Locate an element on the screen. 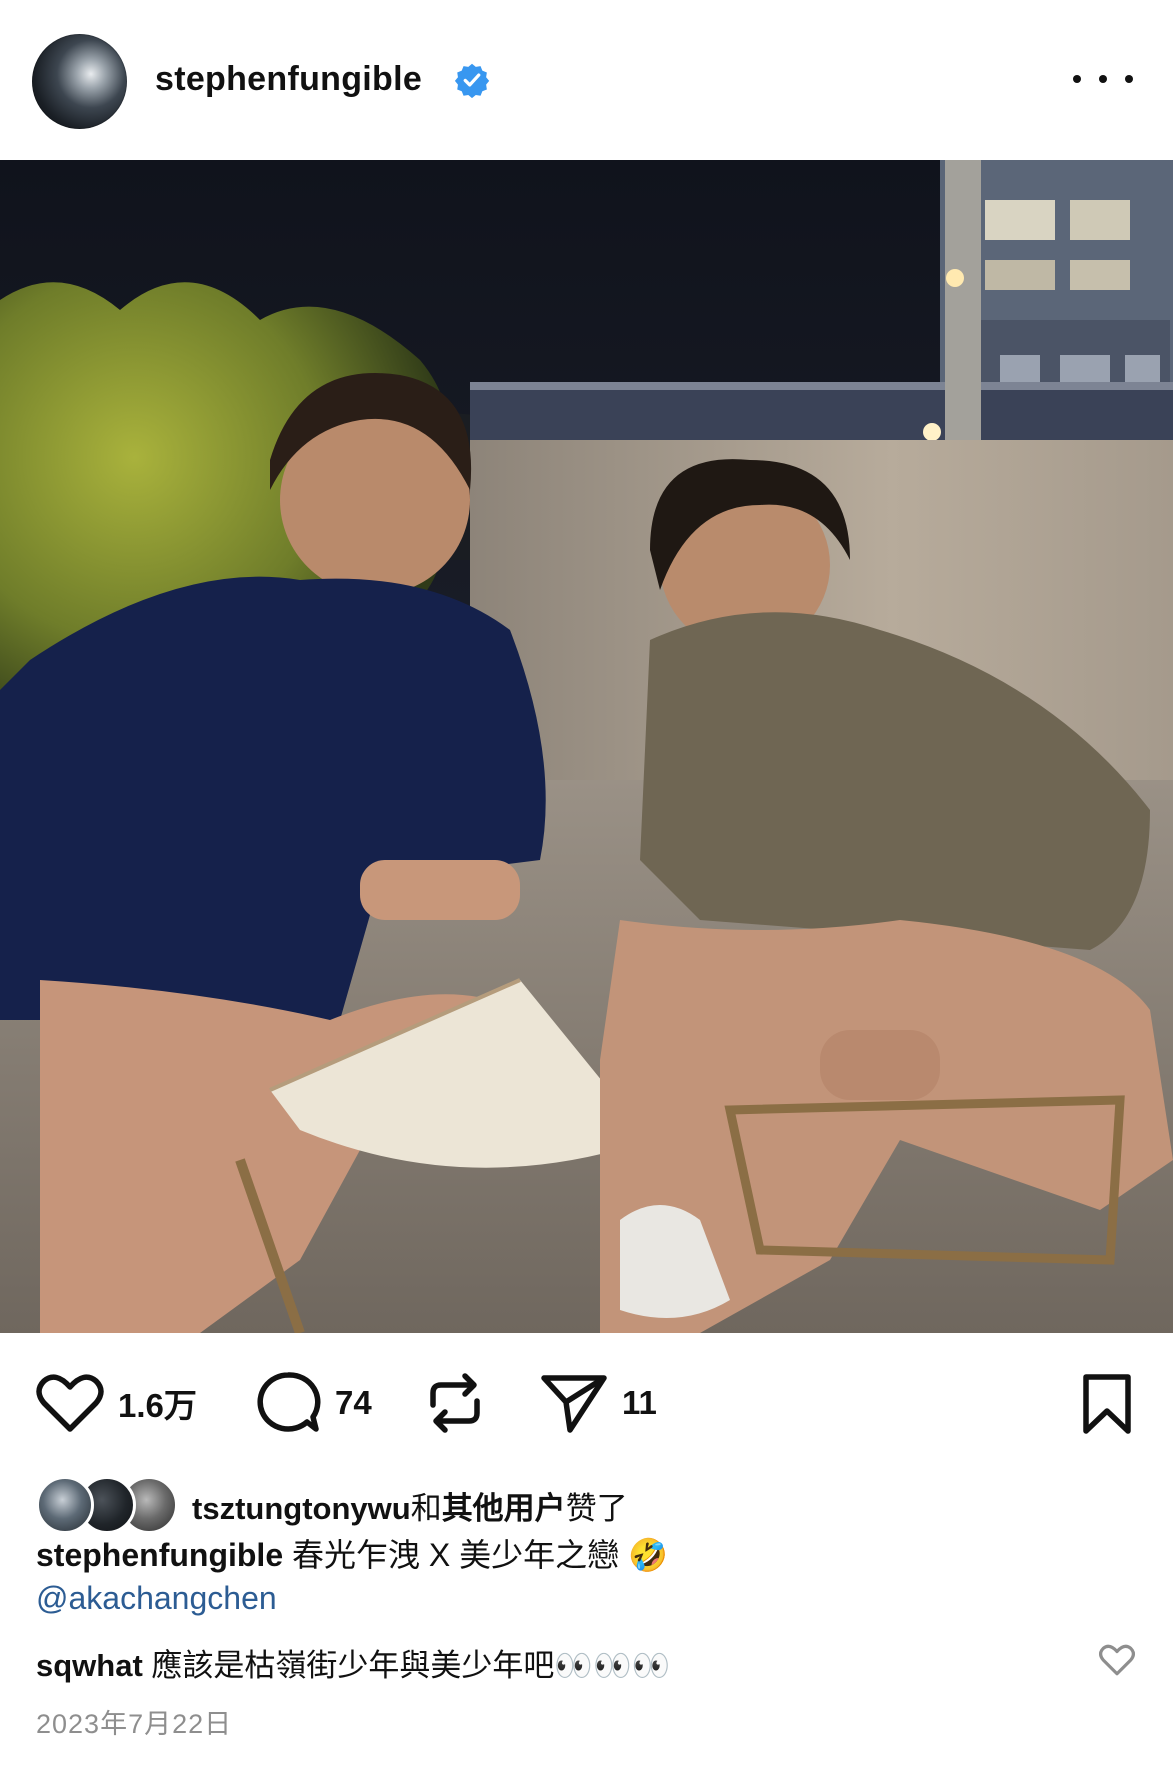 This screenshot has width=1173, height=1767. caption-username: stephenfungible is located at coordinates (159, 1555).